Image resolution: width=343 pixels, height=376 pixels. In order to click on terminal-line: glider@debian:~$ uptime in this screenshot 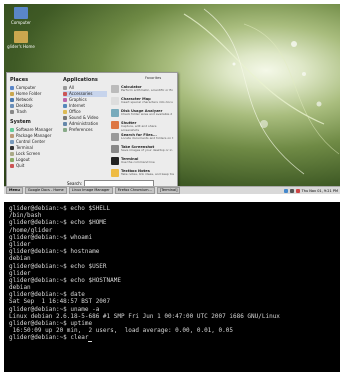, I will do `click(51, 323)`.